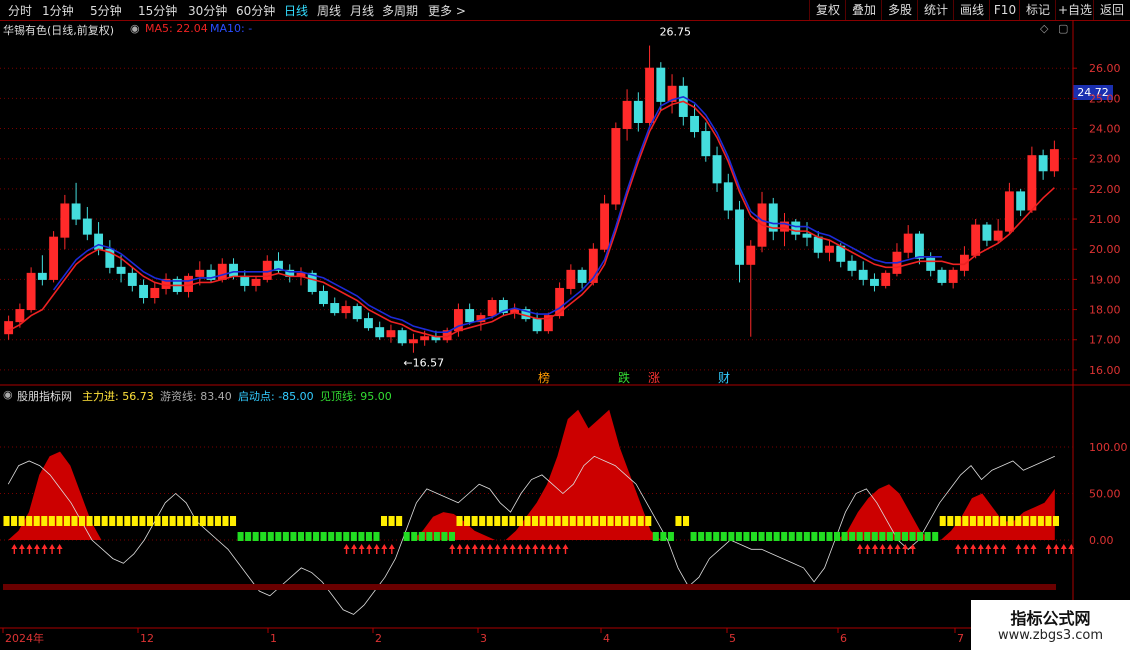  I want to click on time-label: 2, so click(378, 638).